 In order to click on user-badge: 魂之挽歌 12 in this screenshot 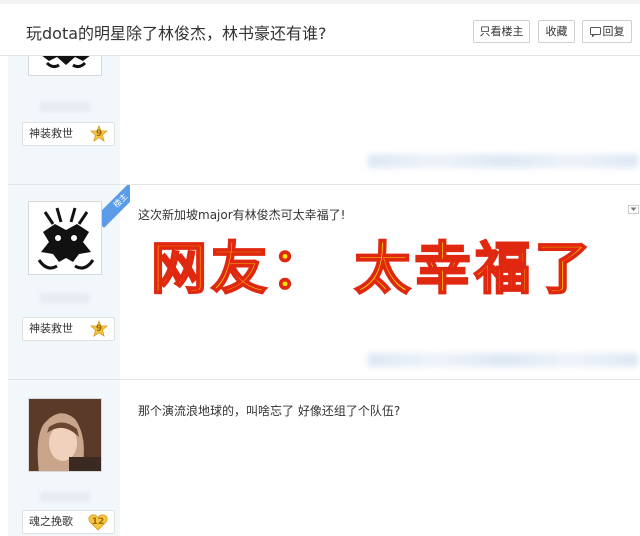, I will do `click(68, 522)`.